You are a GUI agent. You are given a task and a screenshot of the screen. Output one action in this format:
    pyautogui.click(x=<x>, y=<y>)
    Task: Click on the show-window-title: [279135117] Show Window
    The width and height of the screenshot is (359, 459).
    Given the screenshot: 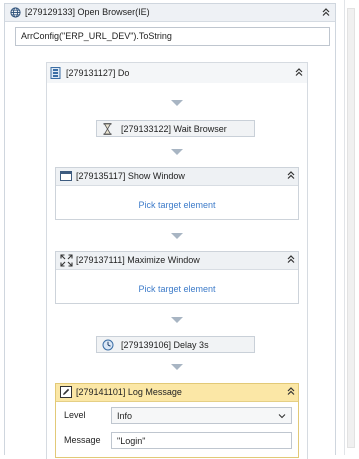 What is the action you would take?
    pyautogui.click(x=130, y=176)
    